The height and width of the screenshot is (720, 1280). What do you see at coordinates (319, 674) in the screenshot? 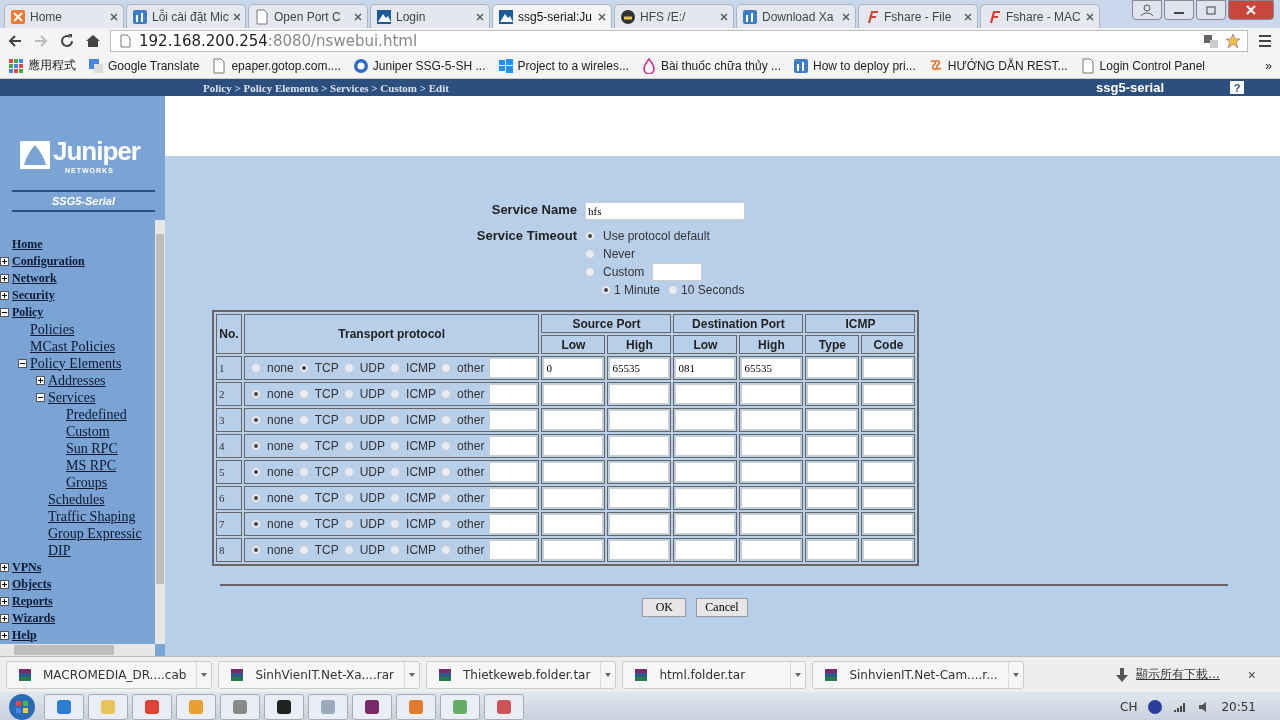
I see `download-item: SinhVienIT.Net-Xa....rar` at bounding box center [319, 674].